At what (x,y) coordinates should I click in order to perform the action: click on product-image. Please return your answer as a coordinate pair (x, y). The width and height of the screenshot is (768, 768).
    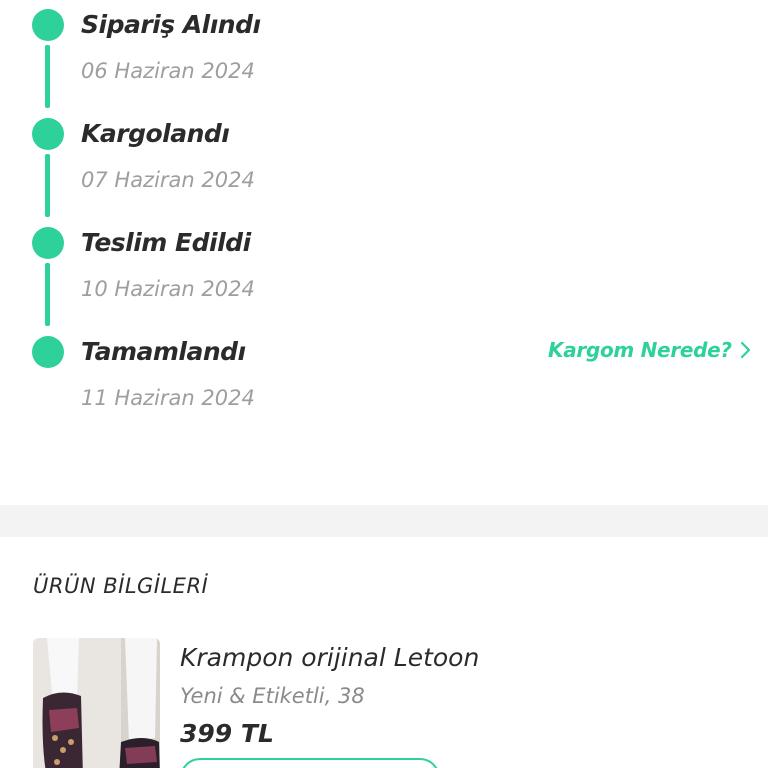
    Looking at the image, I should click on (96, 703).